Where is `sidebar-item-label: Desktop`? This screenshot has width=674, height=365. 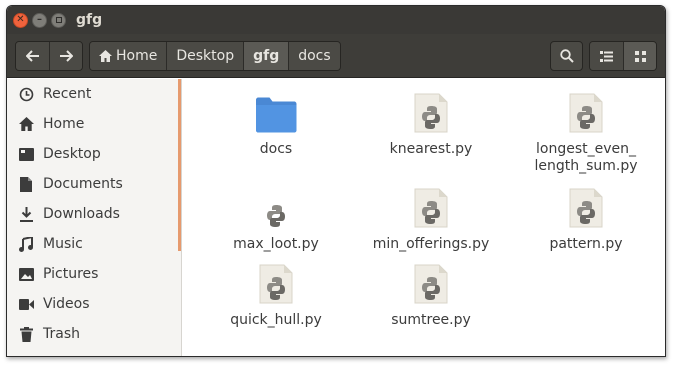
sidebar-item-label: Desktop is located at coordinates (72, 154).